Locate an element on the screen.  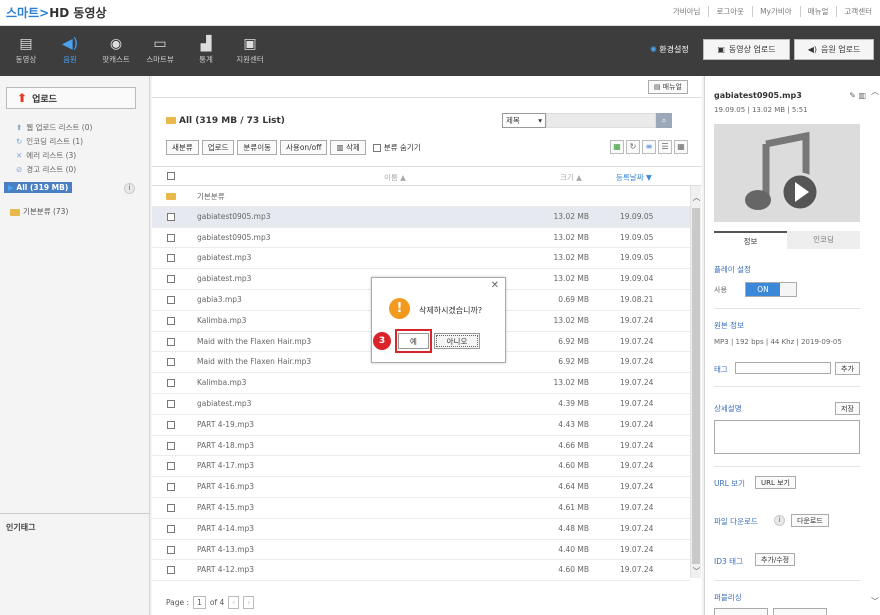
grid-view-icon: ▦ is located at coordinates (681, 147).